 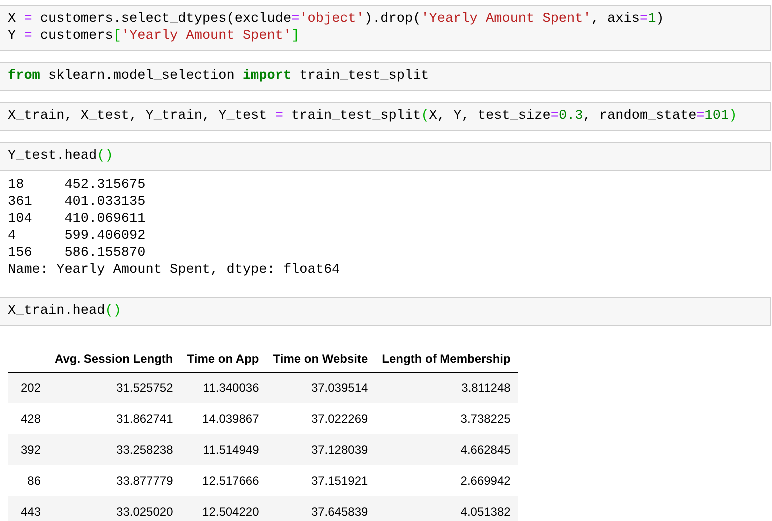 I want to click on table-cell: 12.504220, so click(x=223, y=508).